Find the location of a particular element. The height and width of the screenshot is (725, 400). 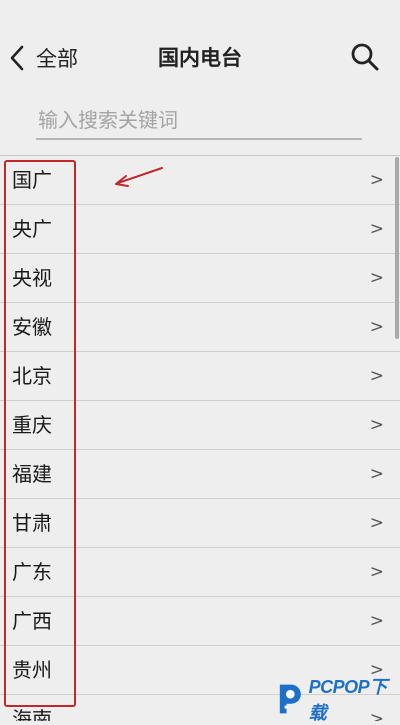

search-button is located at coordinates (365, 57).